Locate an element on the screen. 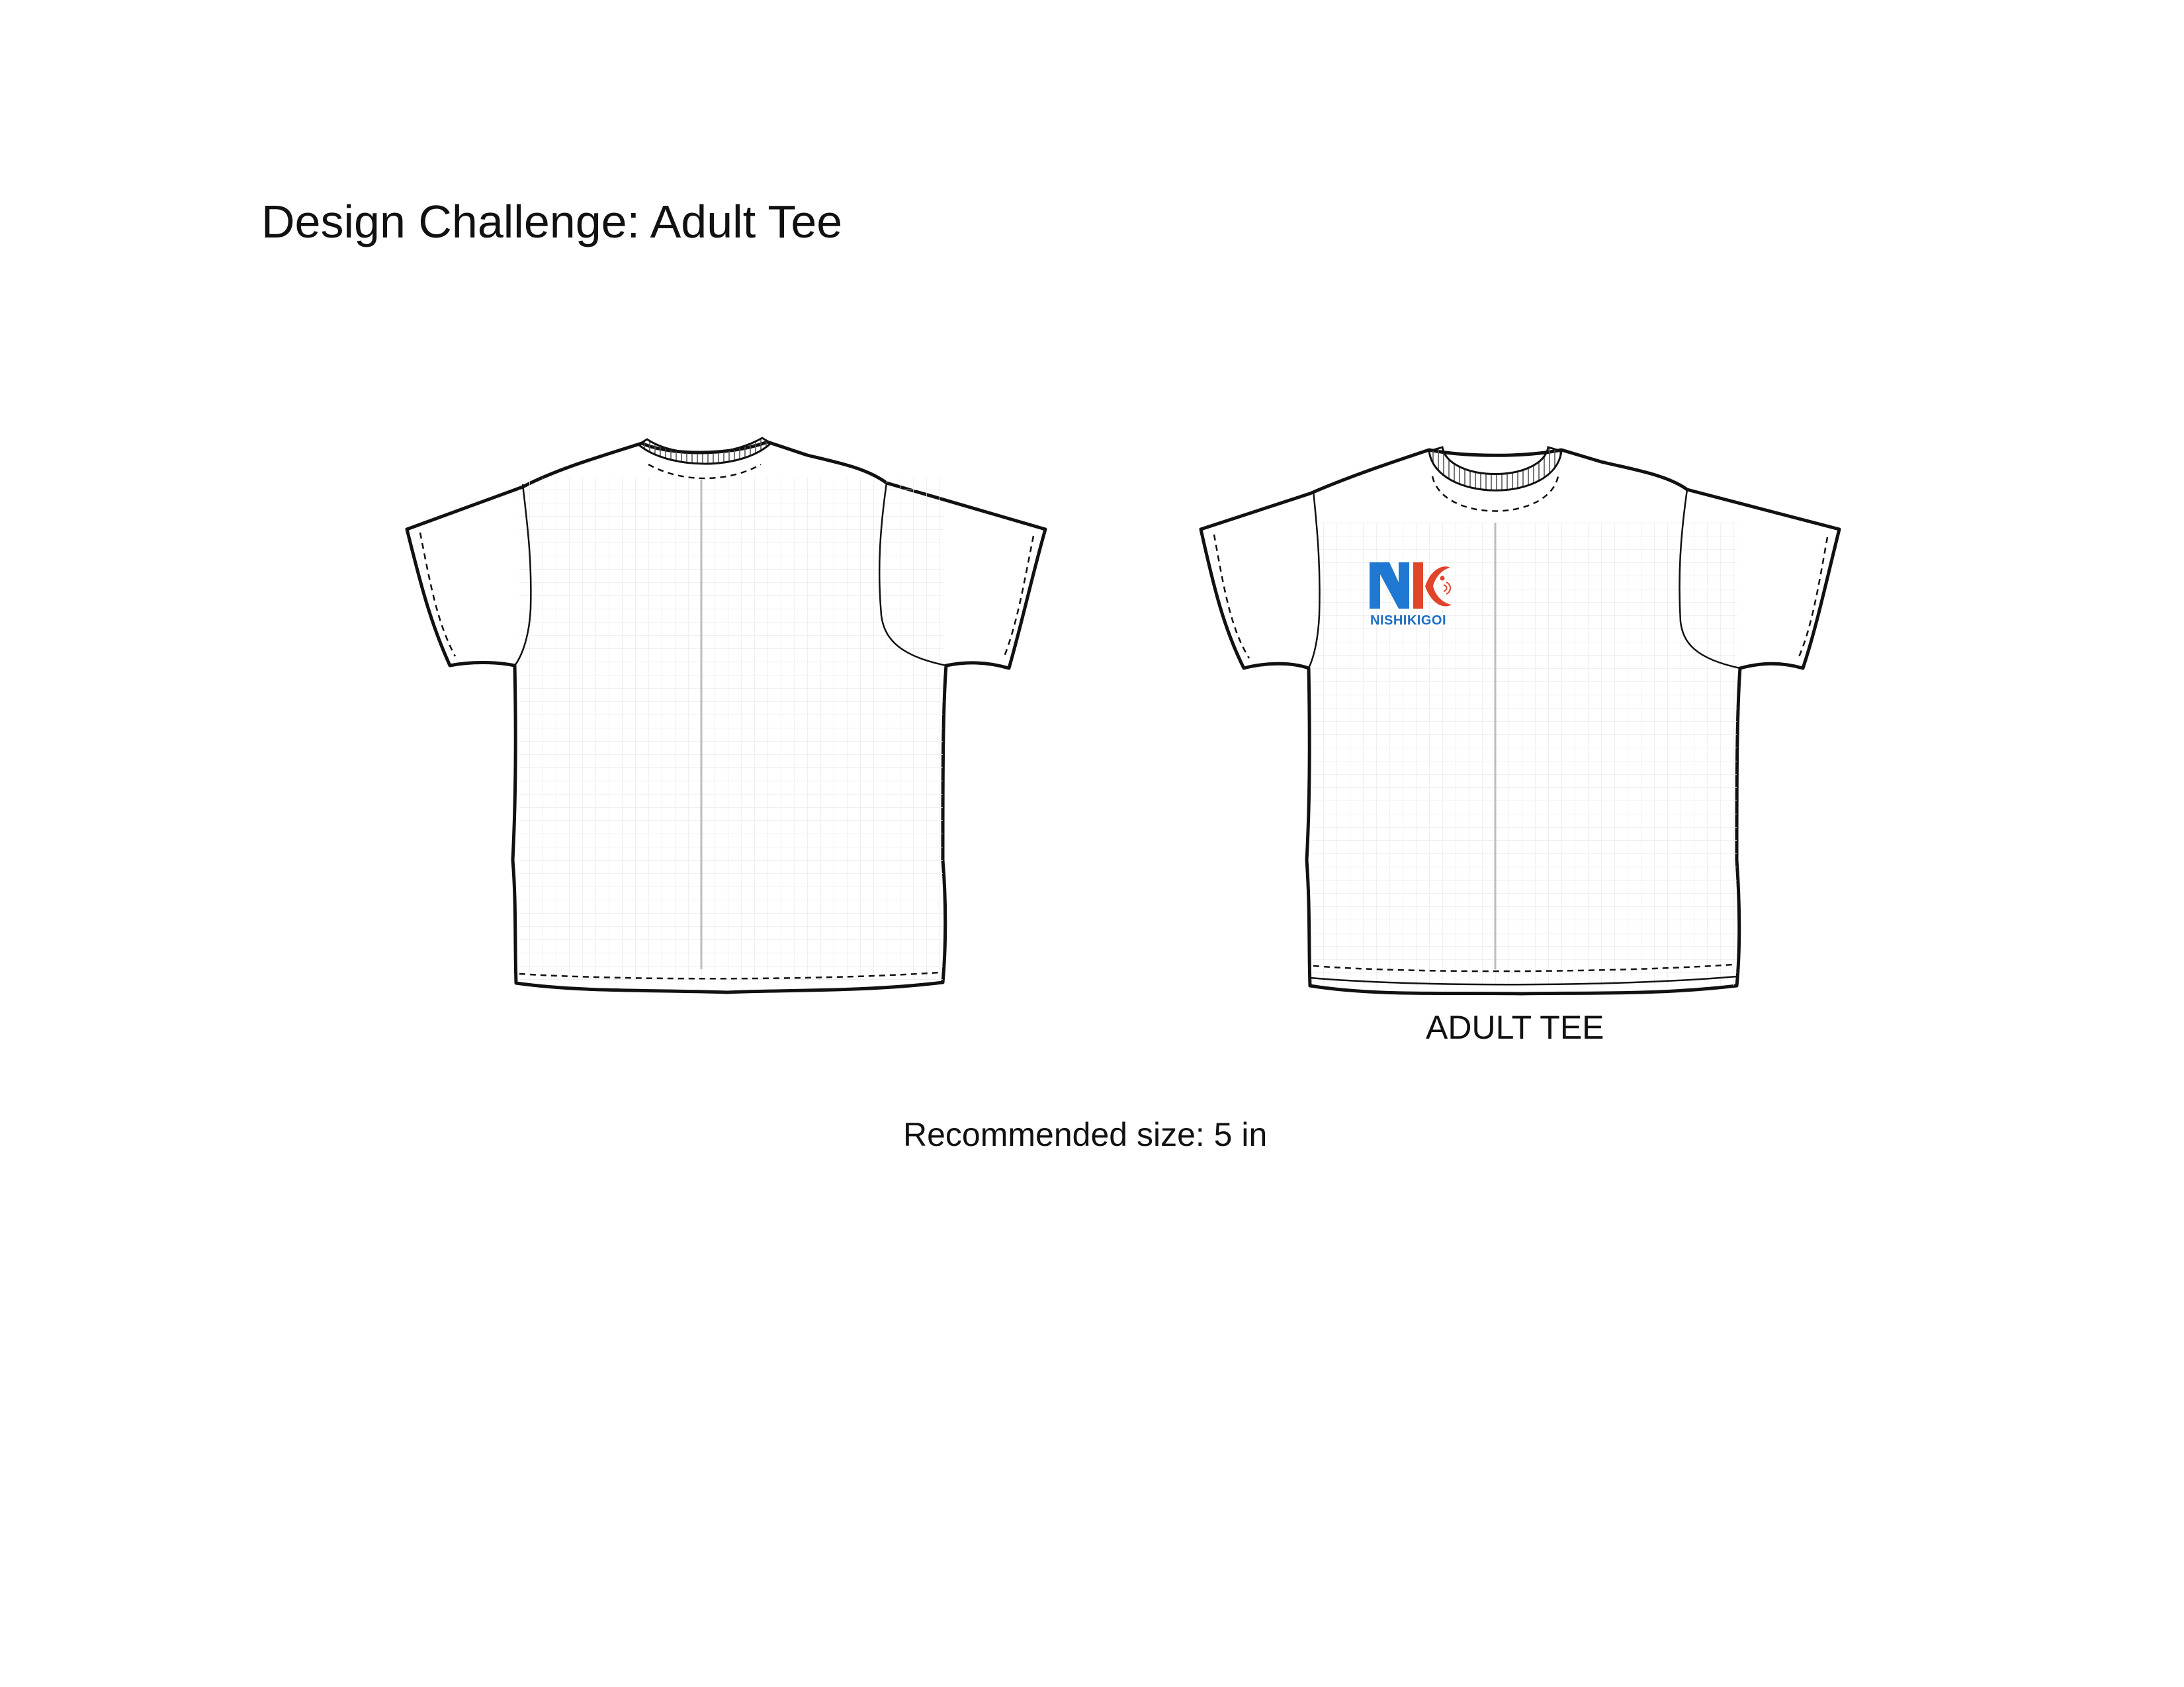  adult-tee-label: ADULT TEE is located at coordinates (1515, 1027).